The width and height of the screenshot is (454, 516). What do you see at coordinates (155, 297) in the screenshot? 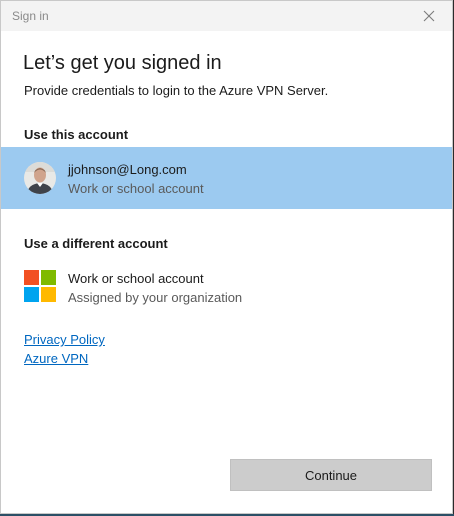
I see `alt-account-subtitle: Assigned by your organization` at bounding box center [155, 297].